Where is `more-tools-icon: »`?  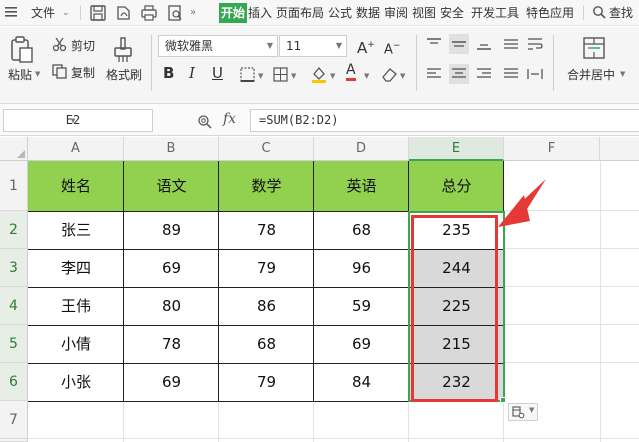
more-tools-icon: » is located at coordinates (193, 13).